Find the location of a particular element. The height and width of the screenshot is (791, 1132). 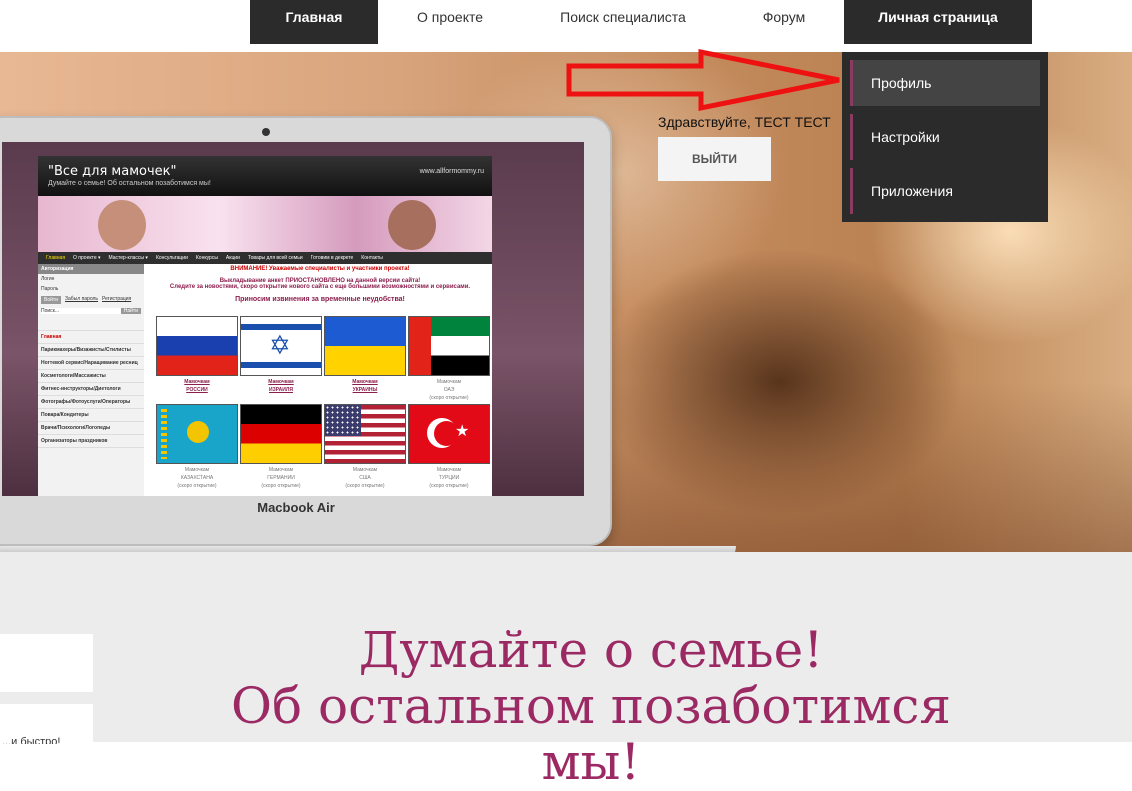

flag-cell-usa: Мамочкам США (скоро открытие) is located at coordinates (365, 447).